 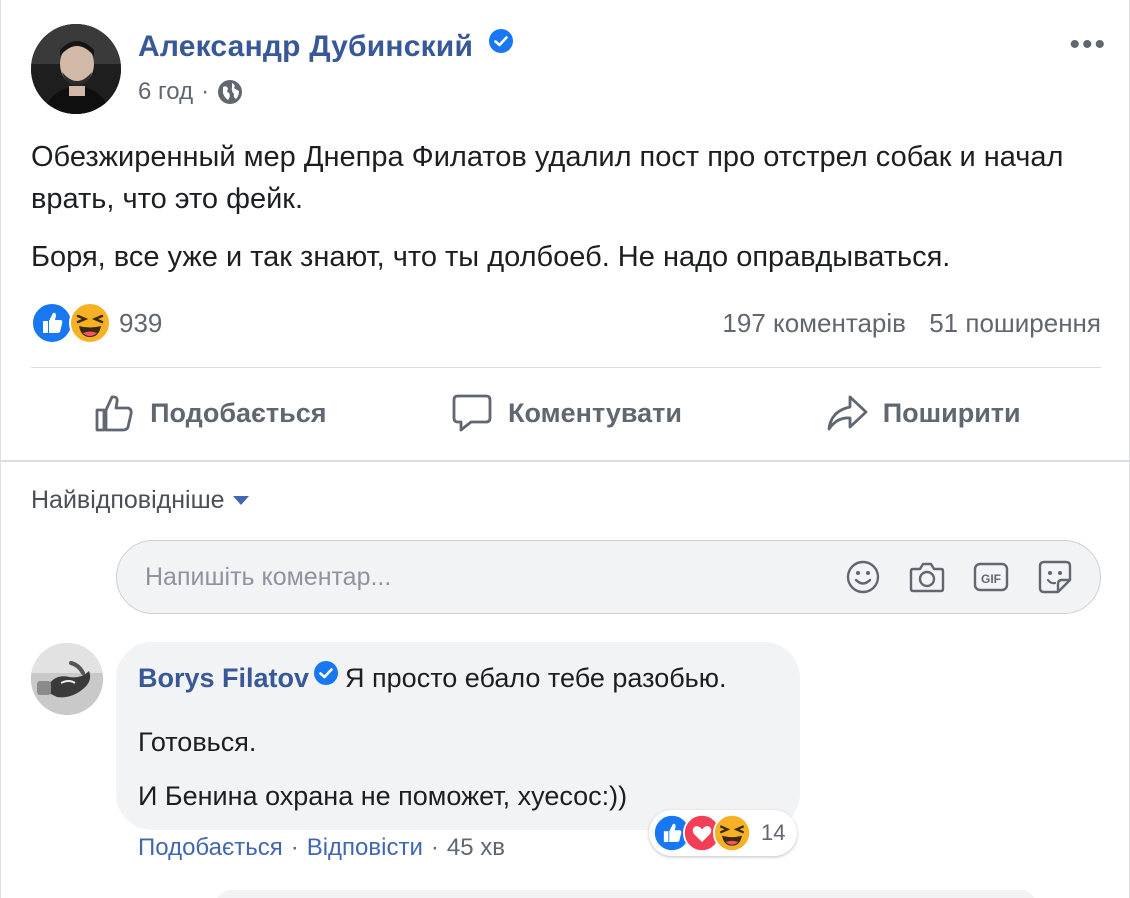 I want to click on author-name: Александр Дубинский, so click(x=326, y=46).